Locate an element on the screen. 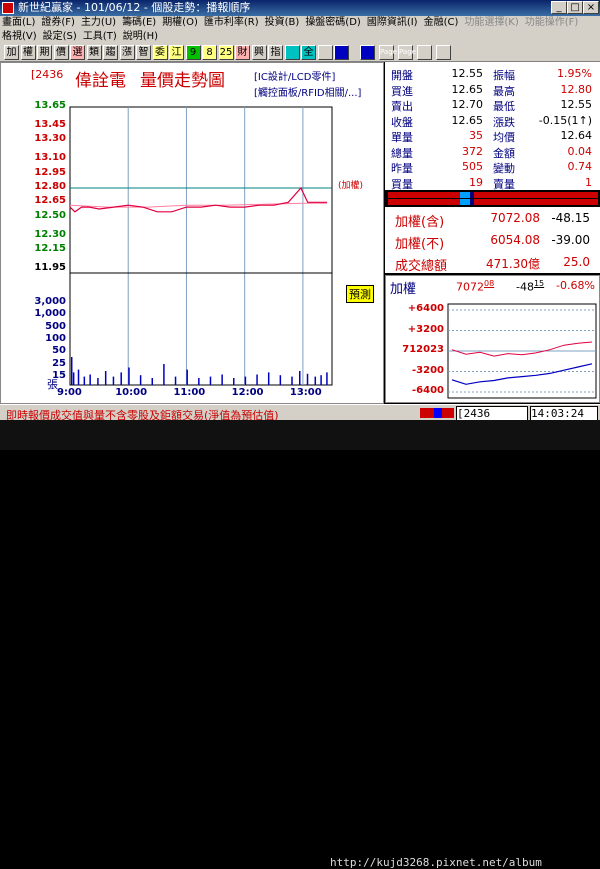  index-label: 成交總額 is located at coordinates (421, 266).